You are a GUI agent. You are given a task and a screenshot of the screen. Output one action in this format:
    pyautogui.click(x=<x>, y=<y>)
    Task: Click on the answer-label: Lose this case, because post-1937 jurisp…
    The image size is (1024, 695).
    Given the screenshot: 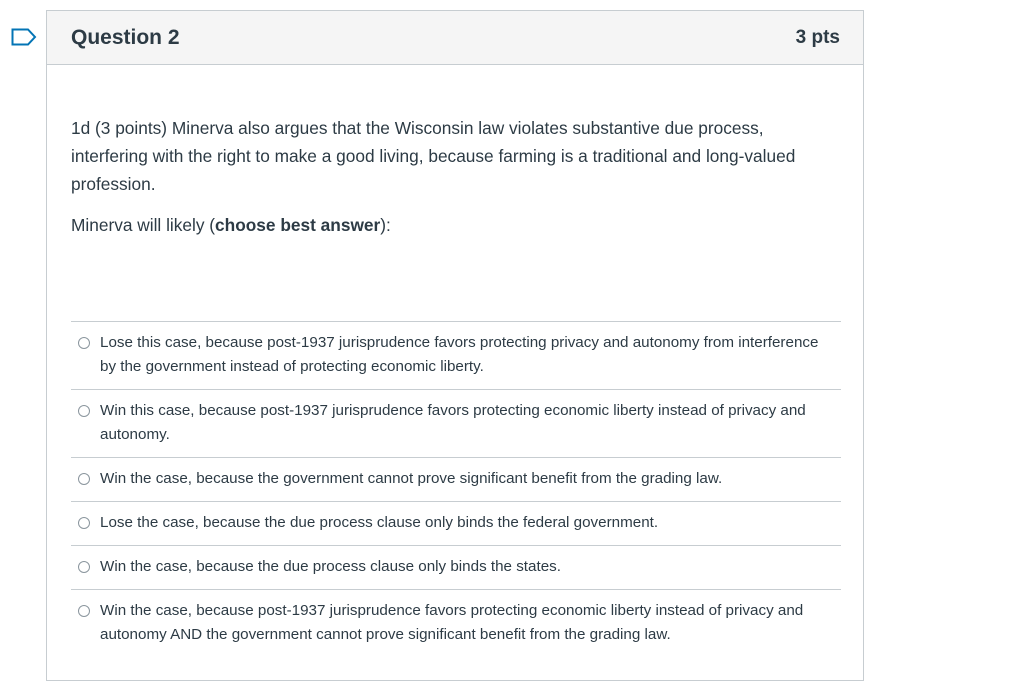 What is the action you would take?
    pyautogui.click(x=459, y=354)
    